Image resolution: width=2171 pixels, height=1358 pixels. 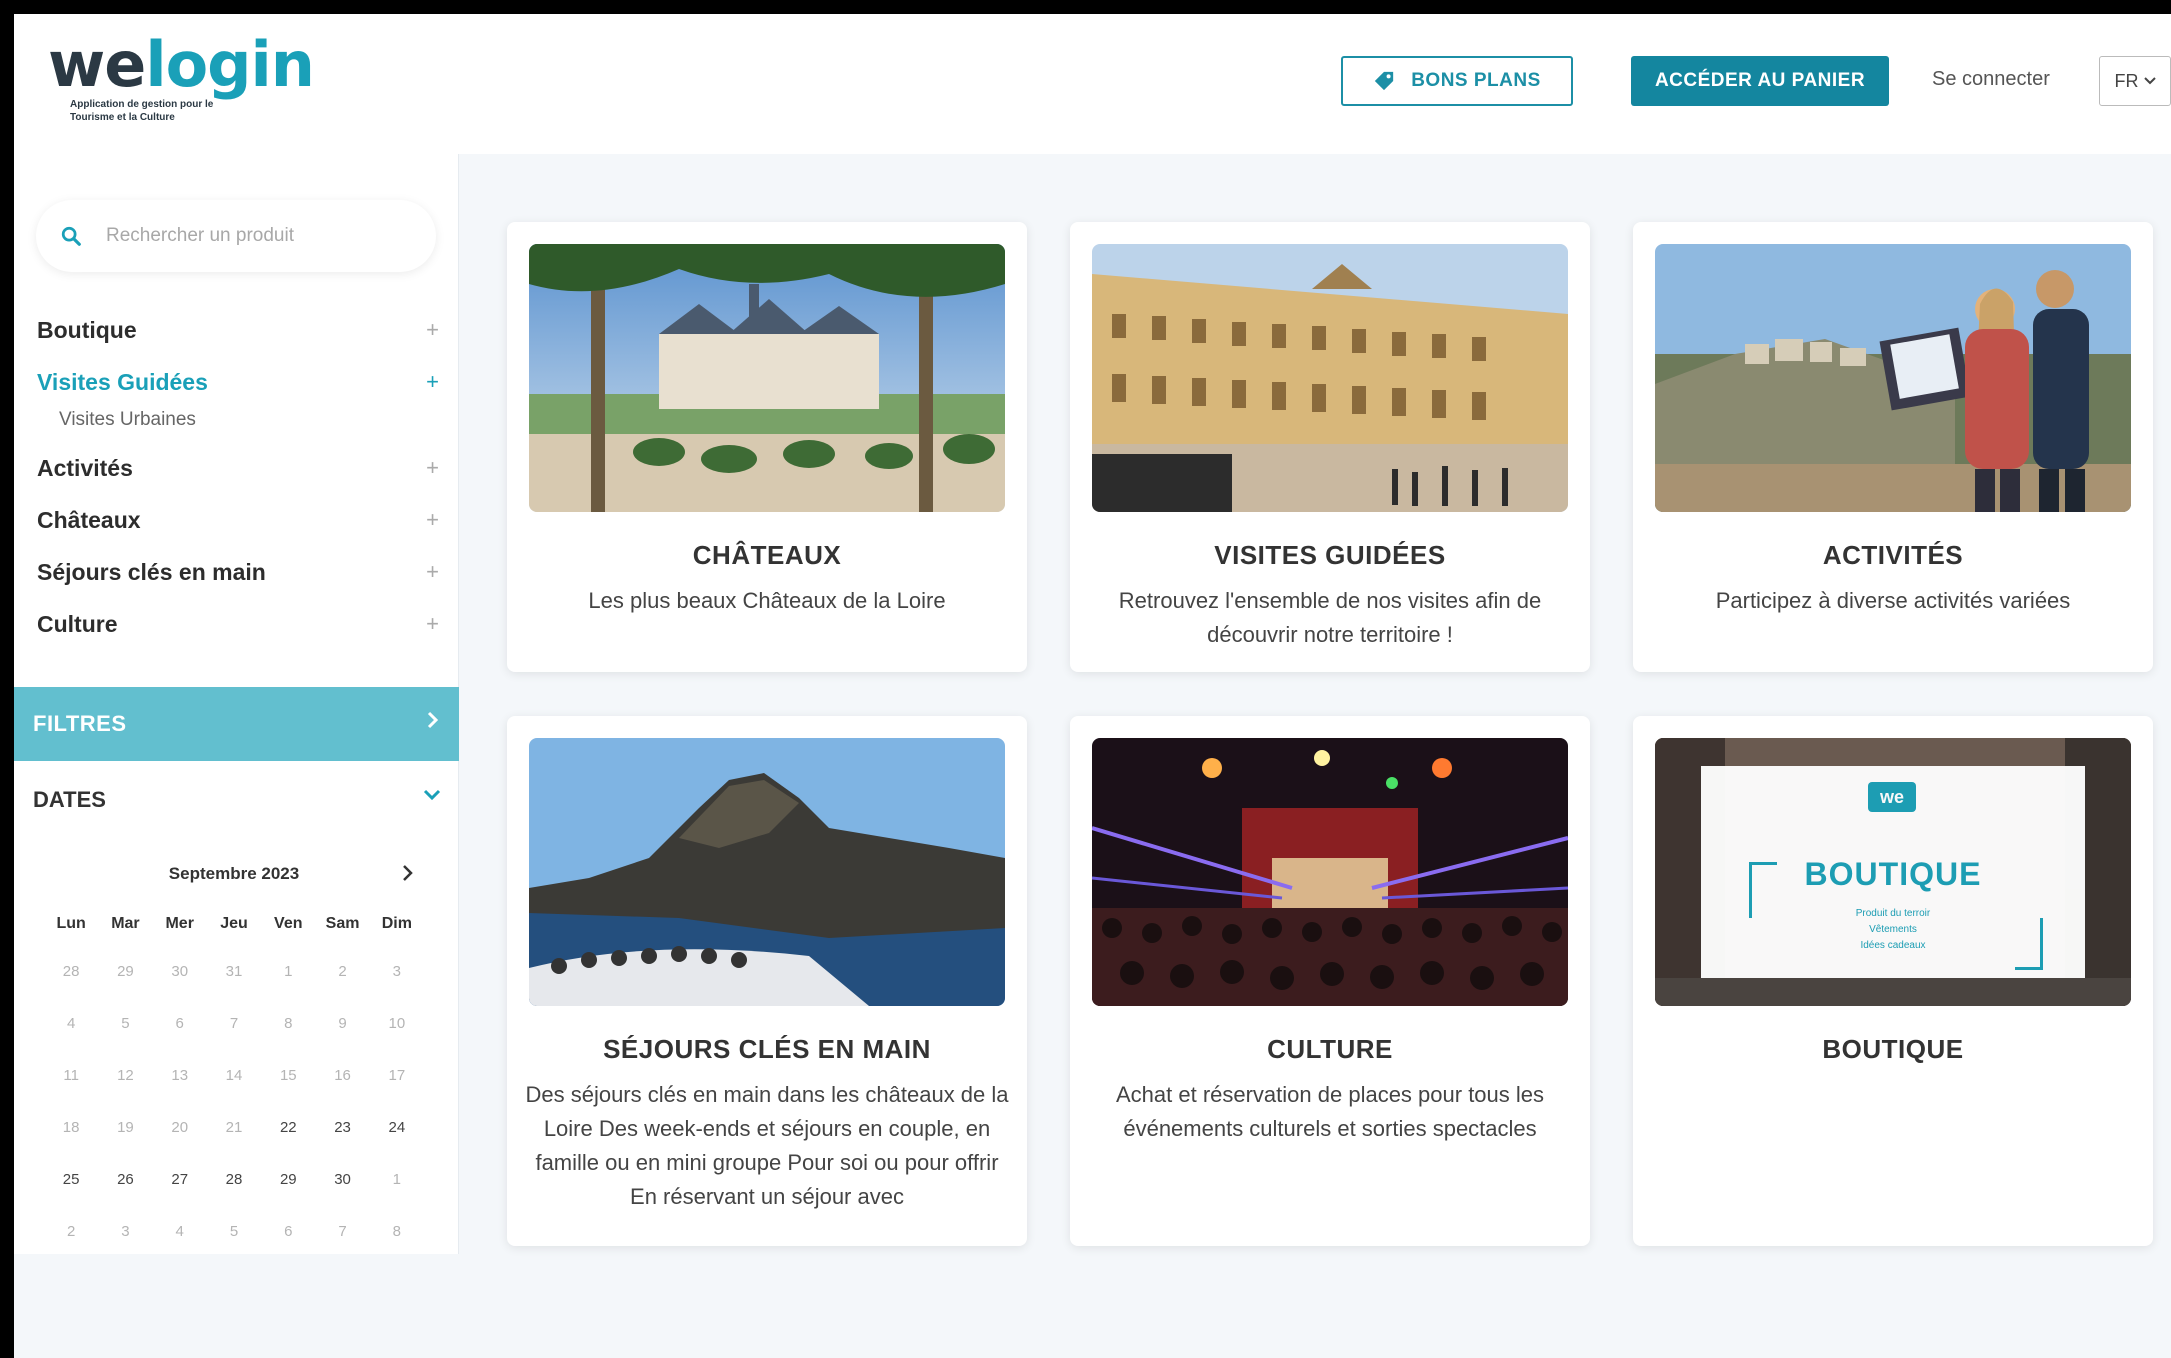 I want to click on search-box, so click(x=236, y=236).